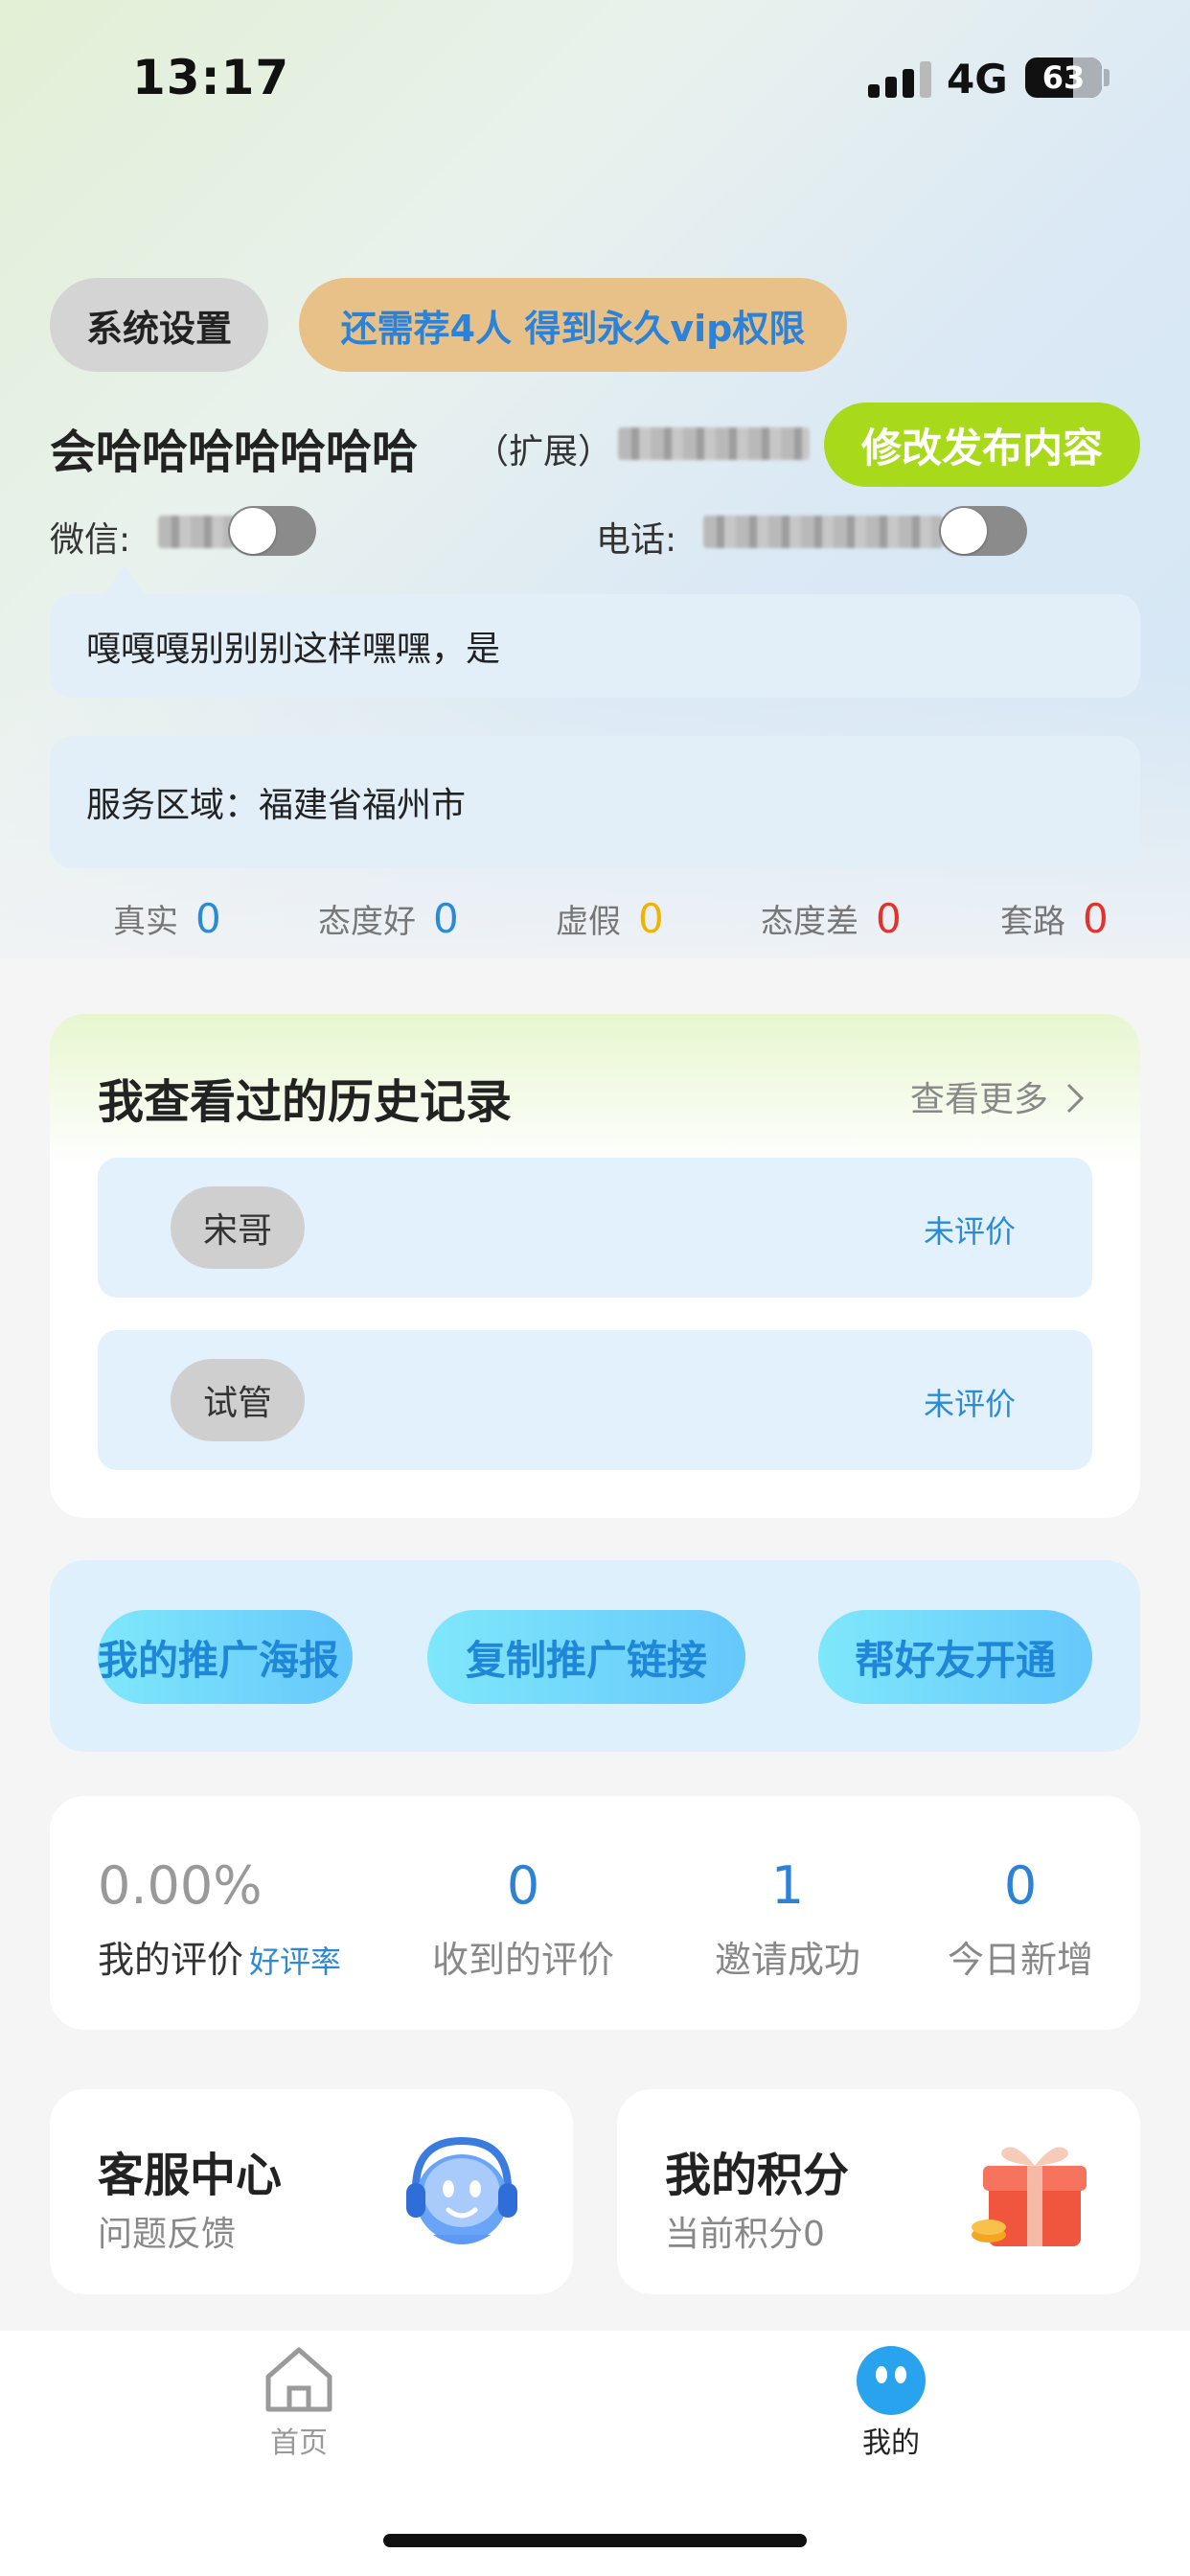 Image resolution: width=1190 pixels, height=2576 pixels. What do you see at coordinates (980, 1099) in the screenshot?
I see `history-more-label: 查看更多` at bounding box center [980, 1099].